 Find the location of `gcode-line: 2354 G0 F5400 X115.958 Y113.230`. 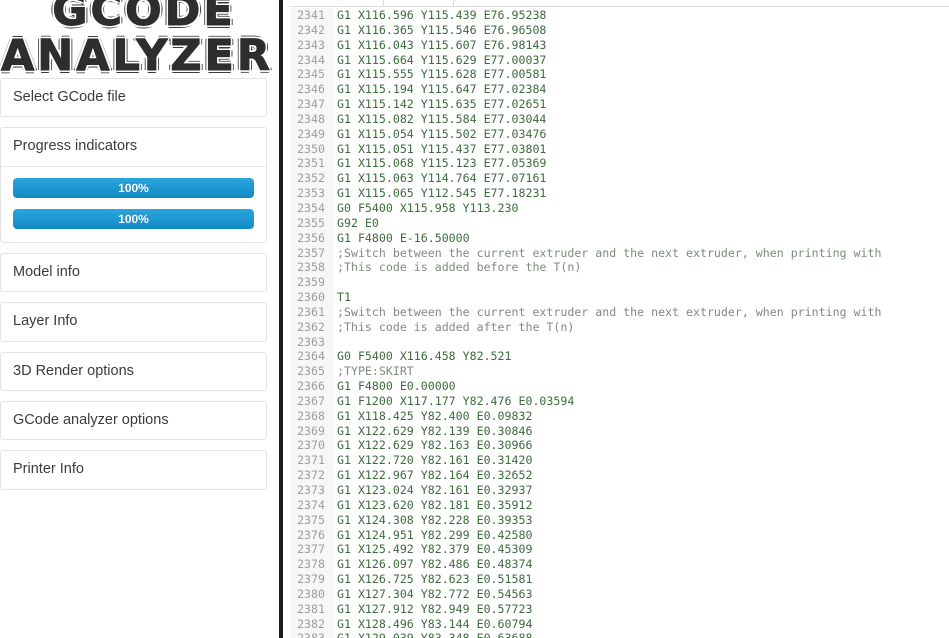

gcode-line: 2354 G0 F5400 X115.958 Y113.230 is located at coordinates (619, 208).